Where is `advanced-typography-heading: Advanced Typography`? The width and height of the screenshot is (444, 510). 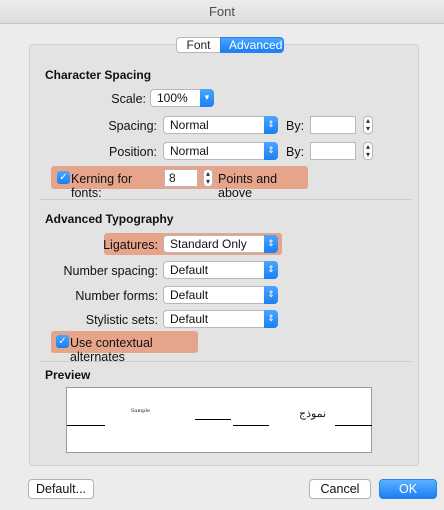
advanced-typography-heading: Advanced Typography is located at coordinates (109, 219).